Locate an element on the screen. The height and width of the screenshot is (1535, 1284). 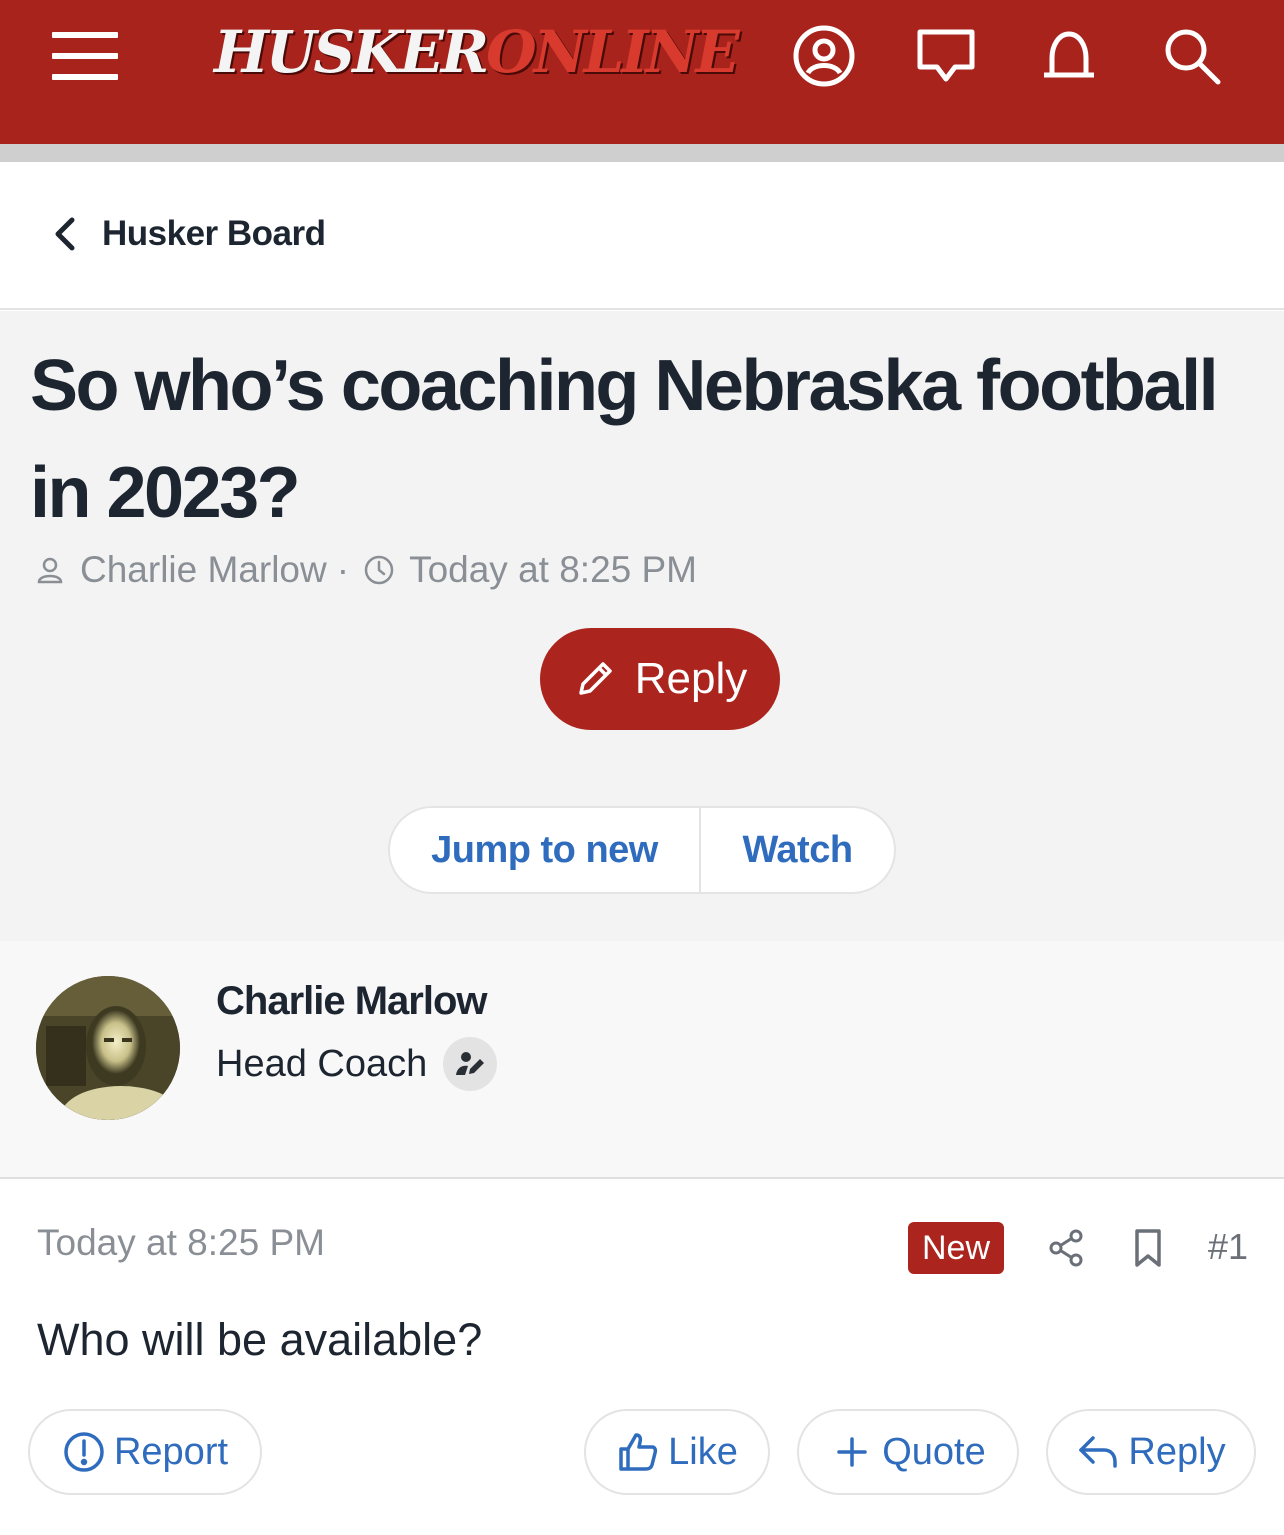
new-badge: New is located at coordinates (956, 1248).